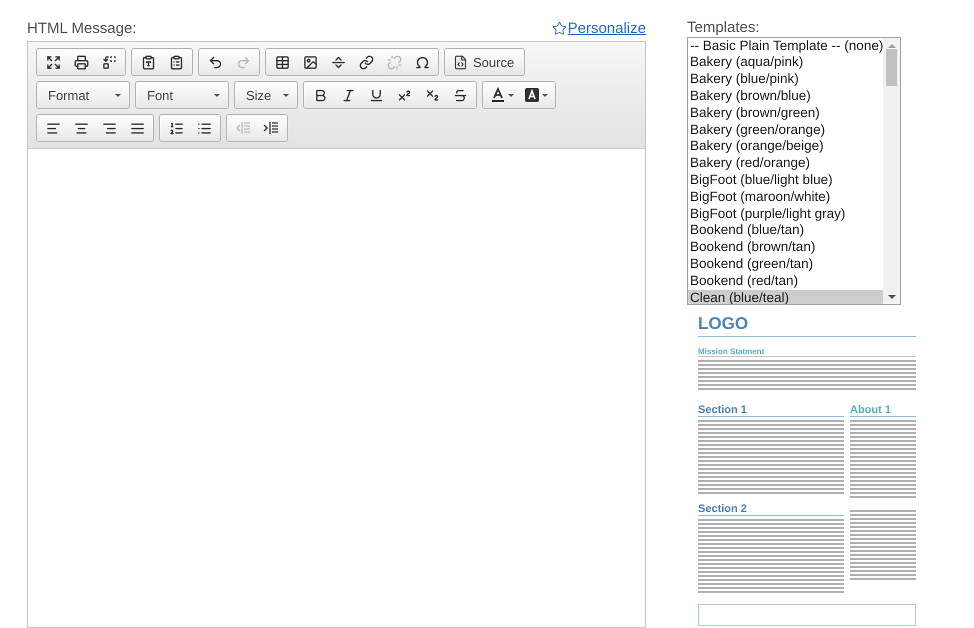 The height and width of the screenshot is (628, 974). What do you see at coordinates (771, 509) in the screenshot?
I see `section-heading: Section 2` at bounding box center [771, 509].